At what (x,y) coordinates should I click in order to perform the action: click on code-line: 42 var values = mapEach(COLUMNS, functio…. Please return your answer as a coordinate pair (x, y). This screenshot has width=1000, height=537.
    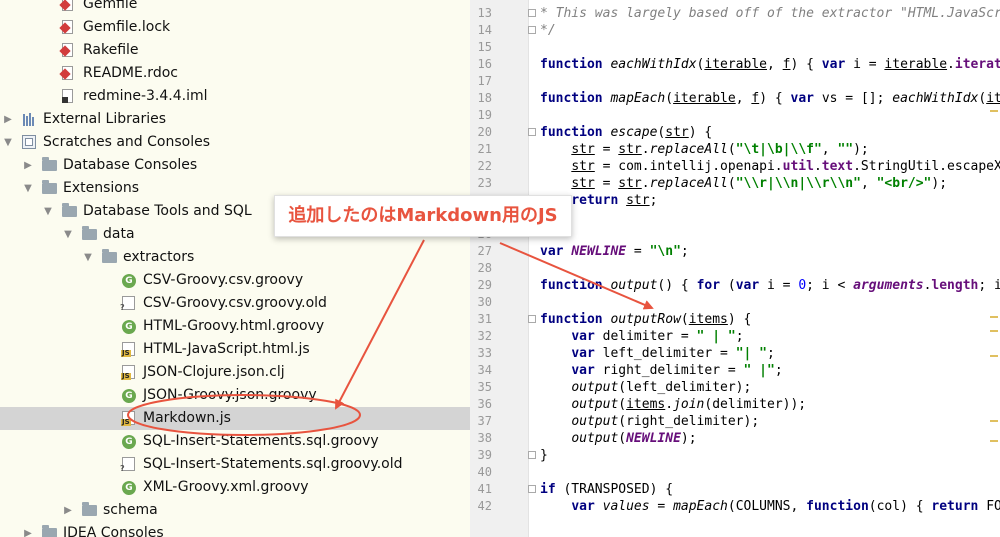
    Looking at the image, I should click on (735, 506).